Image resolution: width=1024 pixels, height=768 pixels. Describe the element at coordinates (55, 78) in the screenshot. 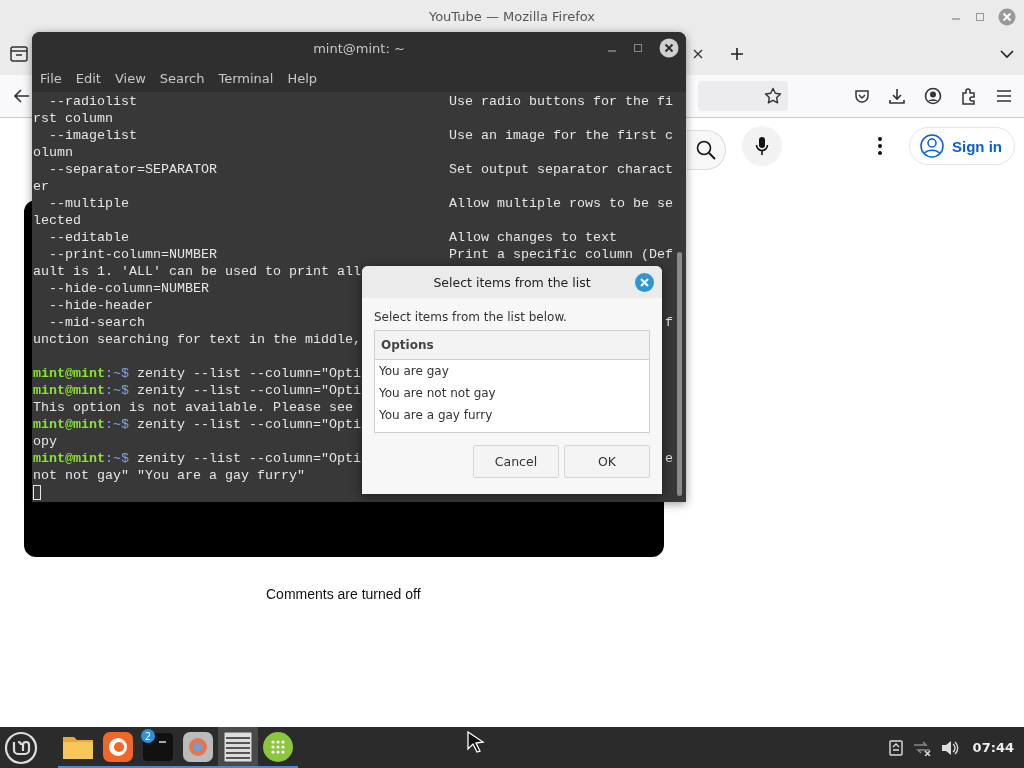

I see `menu-item: File` at that location.